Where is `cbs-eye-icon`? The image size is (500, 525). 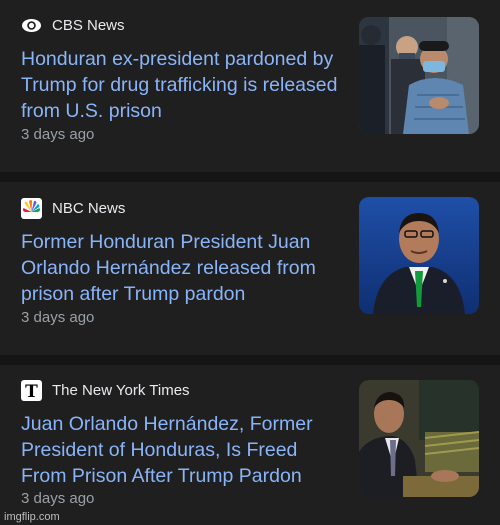
cbs-eye-icon is located at coordinates (31, 25).